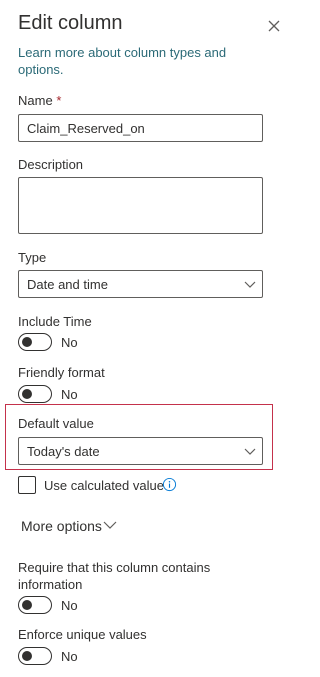 Image resolution: width=320 pixels, height=677 pixels. Describe the element at coordinates (69, 605) in the screenshot. I see `require-info-state: No` at that location.